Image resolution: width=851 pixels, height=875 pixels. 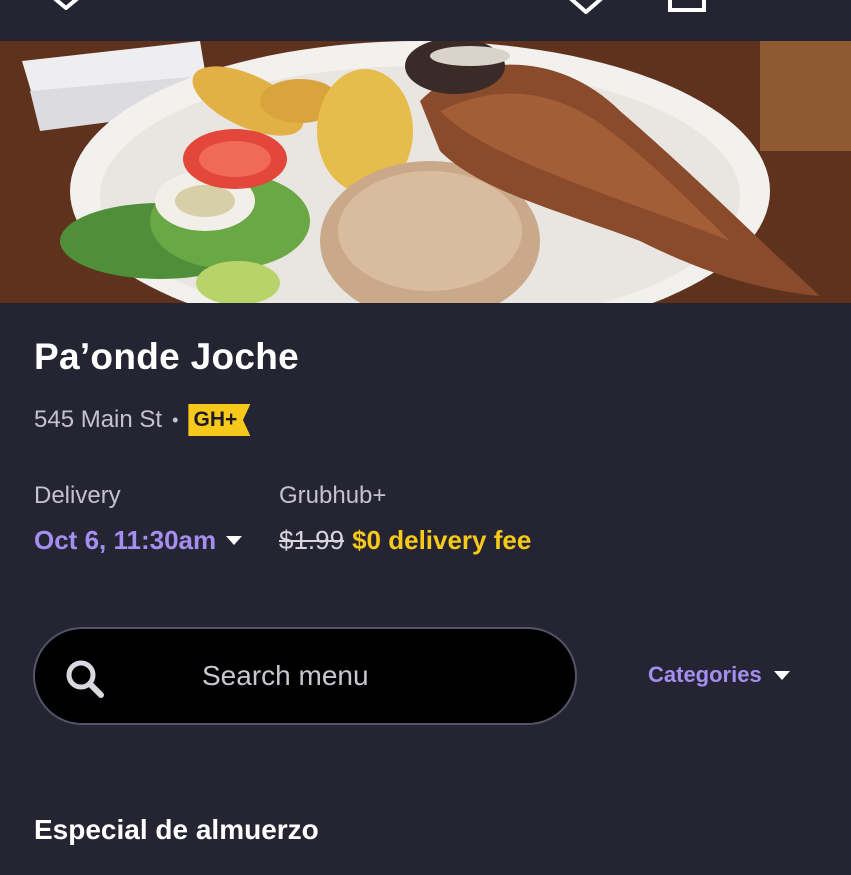 What do you see at coordinates (176, 829) in the screenshot?
I see `menu-section-title: Especial de almuerzo` at bounding box center [176, 829].